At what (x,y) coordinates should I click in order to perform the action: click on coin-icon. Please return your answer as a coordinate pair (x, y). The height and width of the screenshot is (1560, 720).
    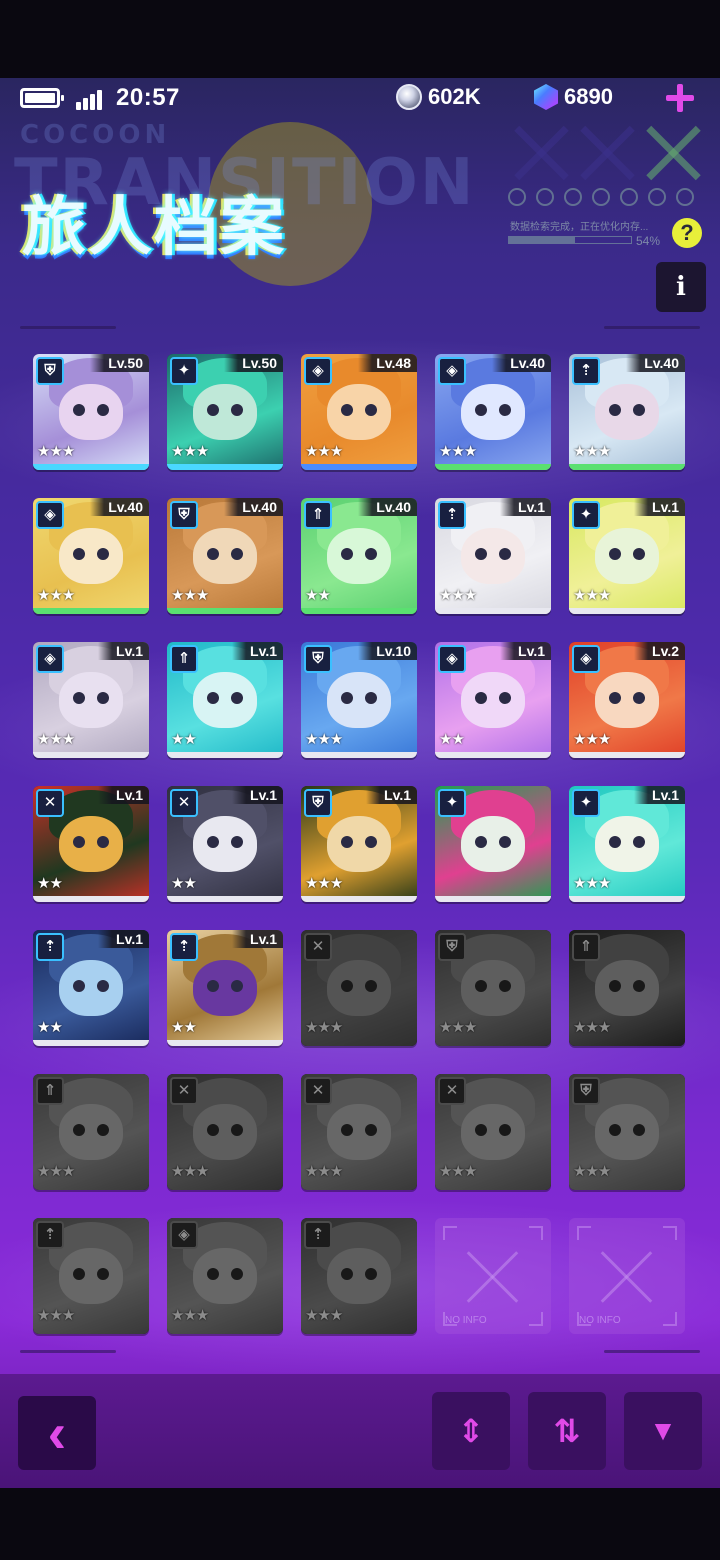
    Looking at the image, I should click on (409, 97).